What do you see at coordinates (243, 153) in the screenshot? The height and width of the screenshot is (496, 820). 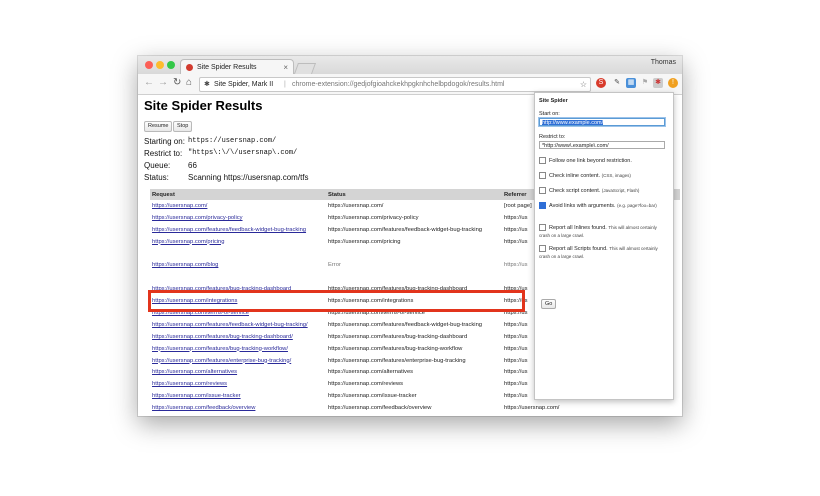 I see `restrict-value: "https\:\/\/usersnap\.com/` at bounding box center [243, 153].